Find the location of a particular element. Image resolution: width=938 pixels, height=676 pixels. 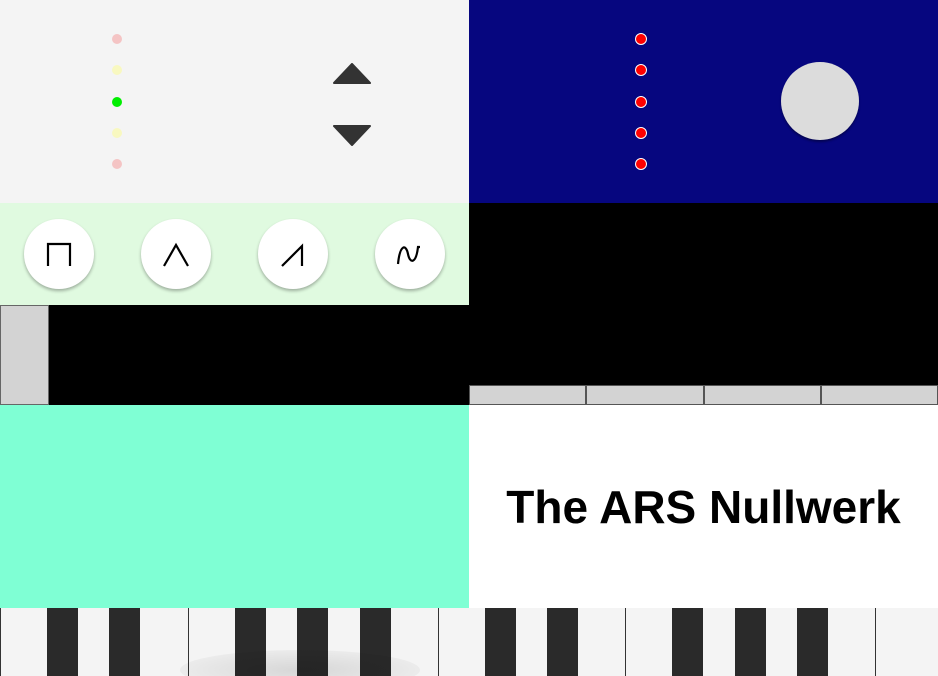

octave-up-button is located at coordinates (352, 74).